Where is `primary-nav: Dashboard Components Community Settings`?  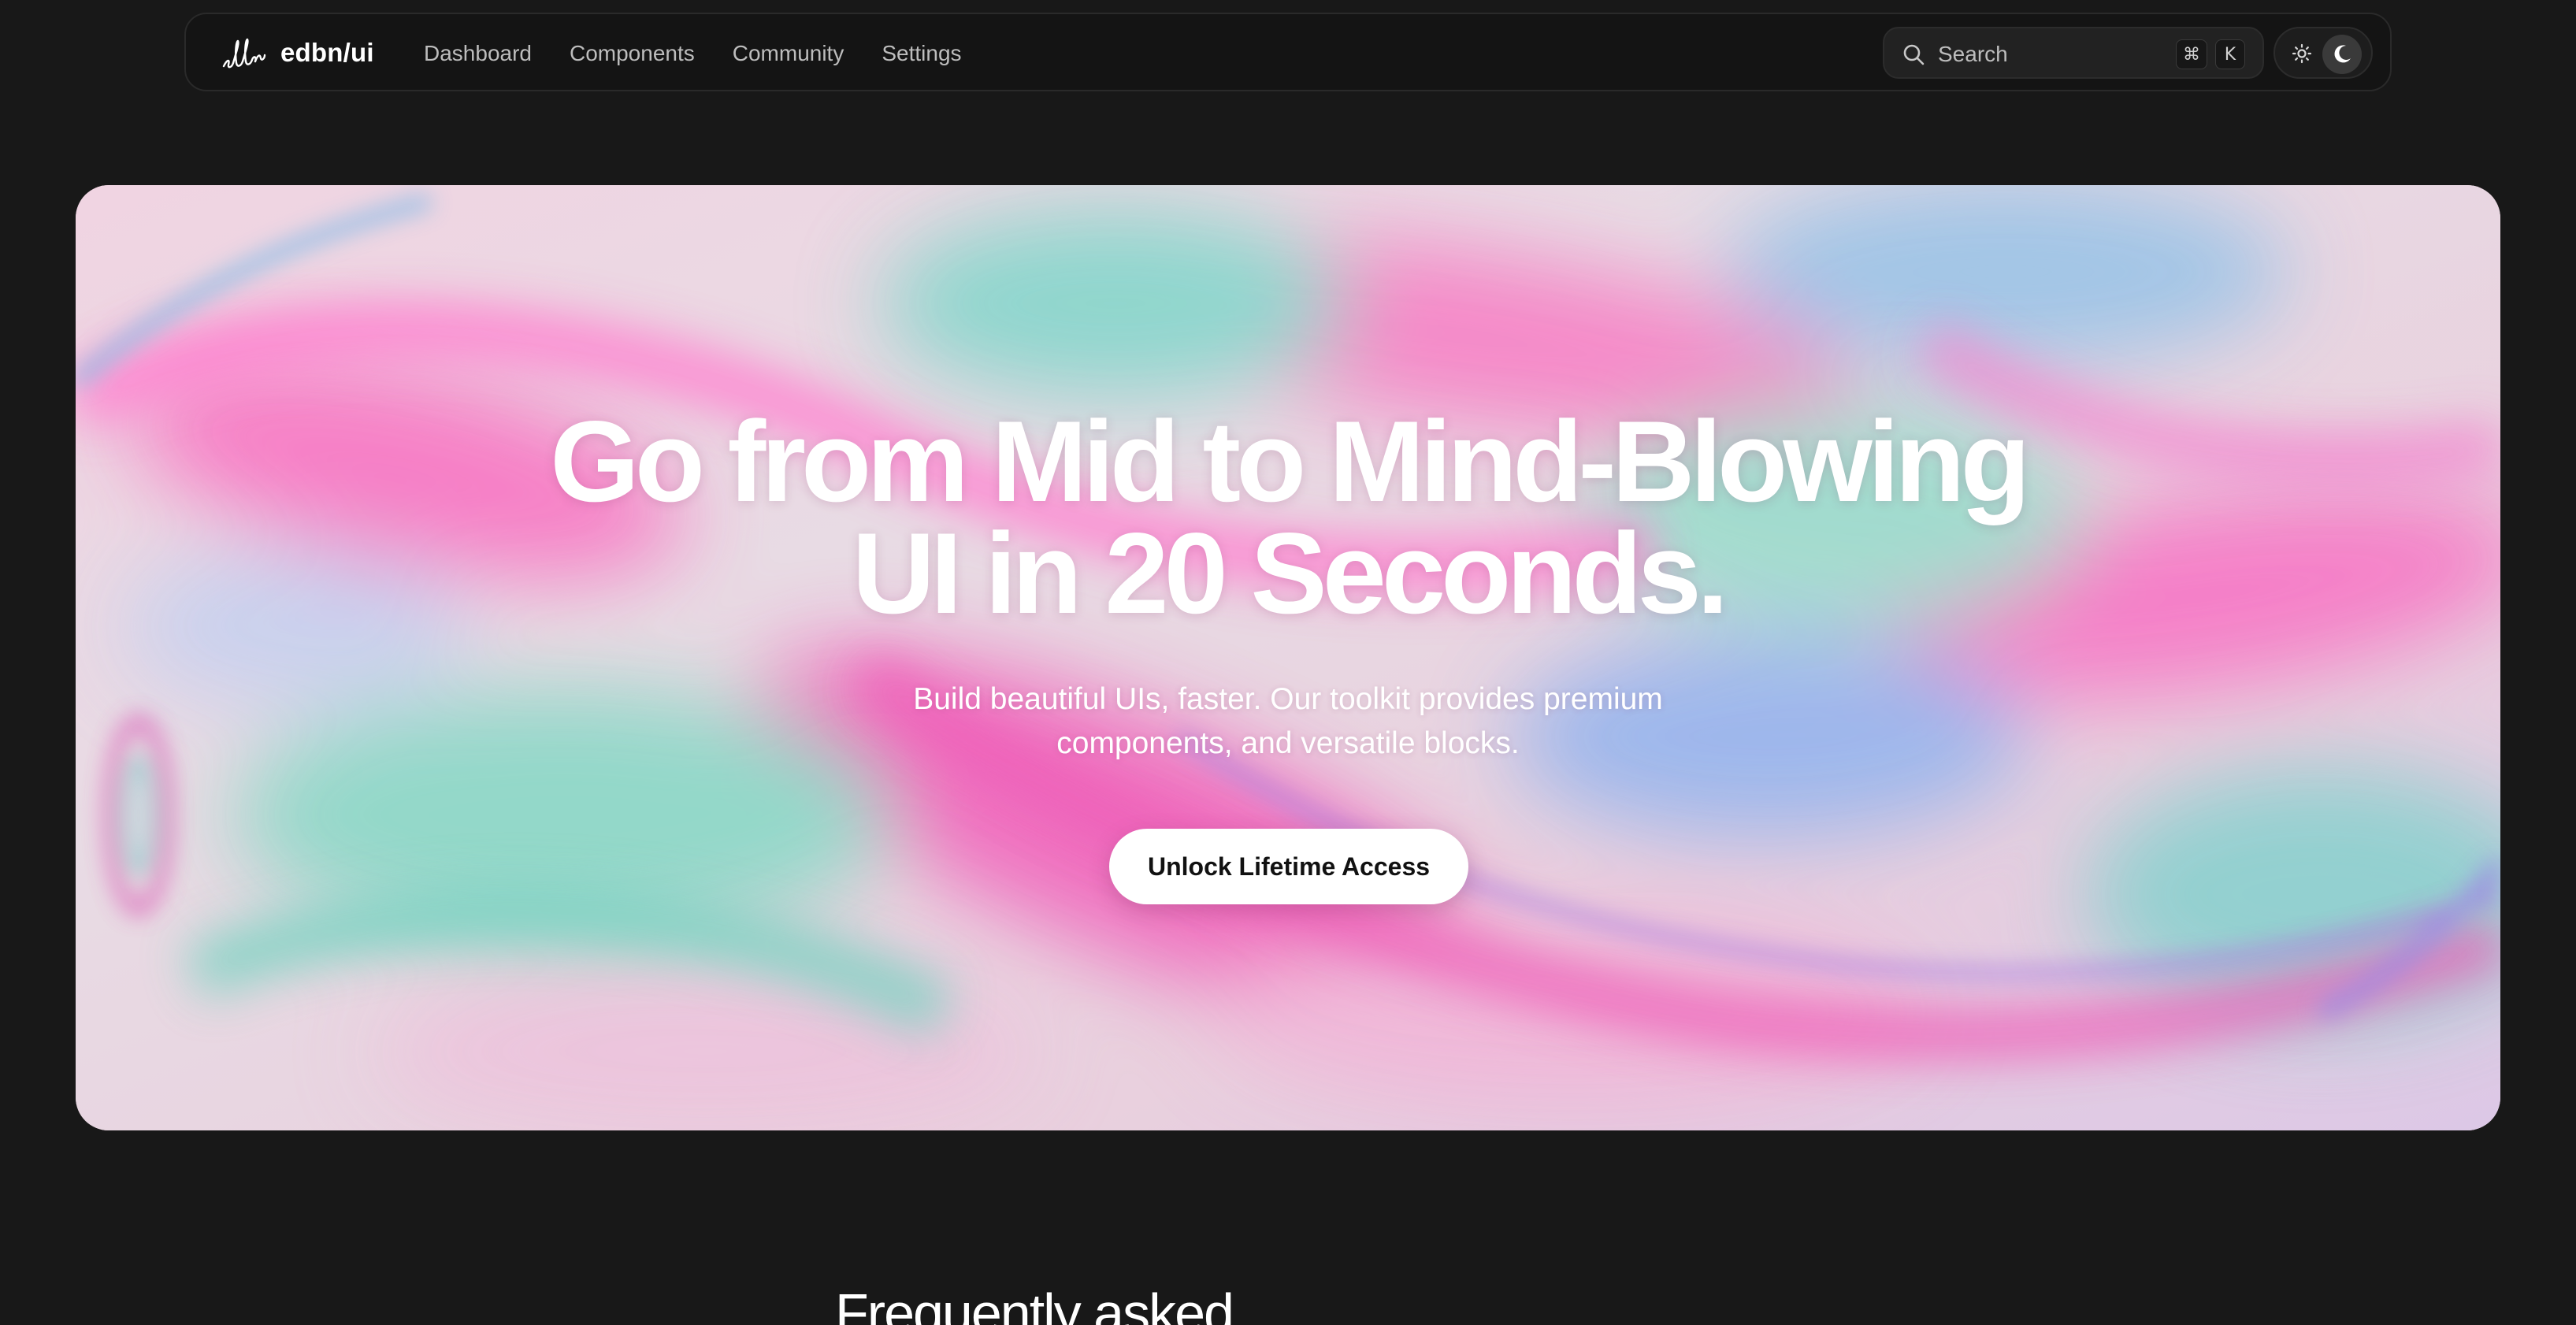
primary-nav: Dashboard Components Community Settings is located at coordinates (712, 53).